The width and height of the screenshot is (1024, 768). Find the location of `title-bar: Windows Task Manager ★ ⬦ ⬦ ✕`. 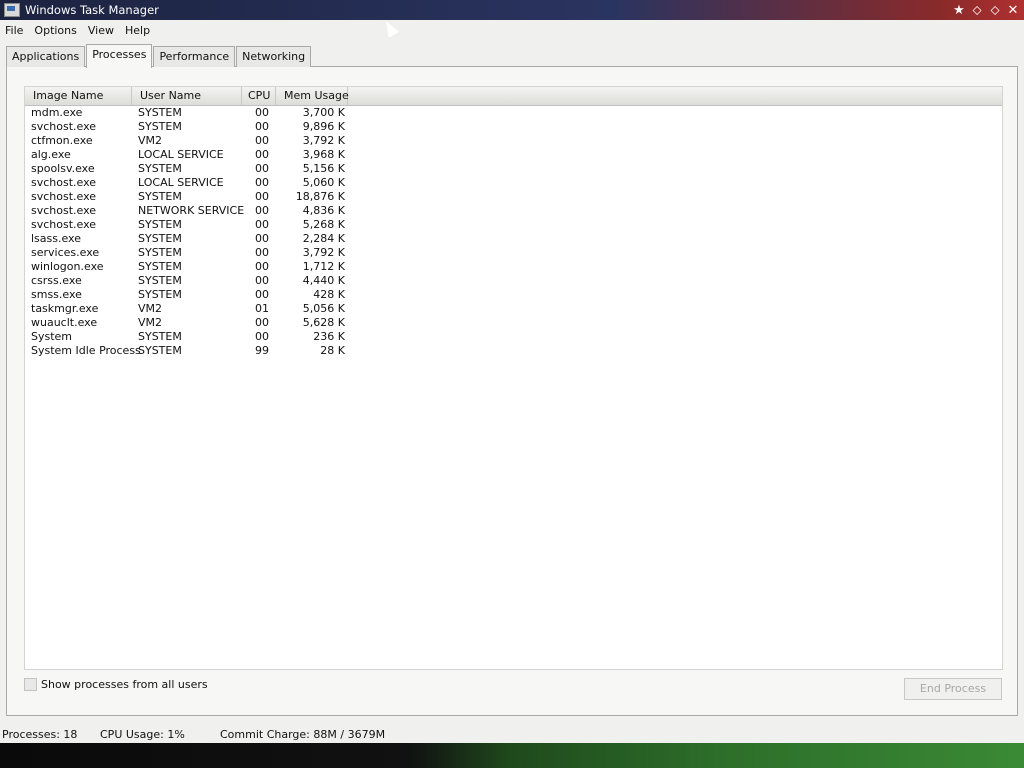

title-bar: Windows Task Manager ★ ⬦ ⬦ ✕ is located at coordinates (512, 10).